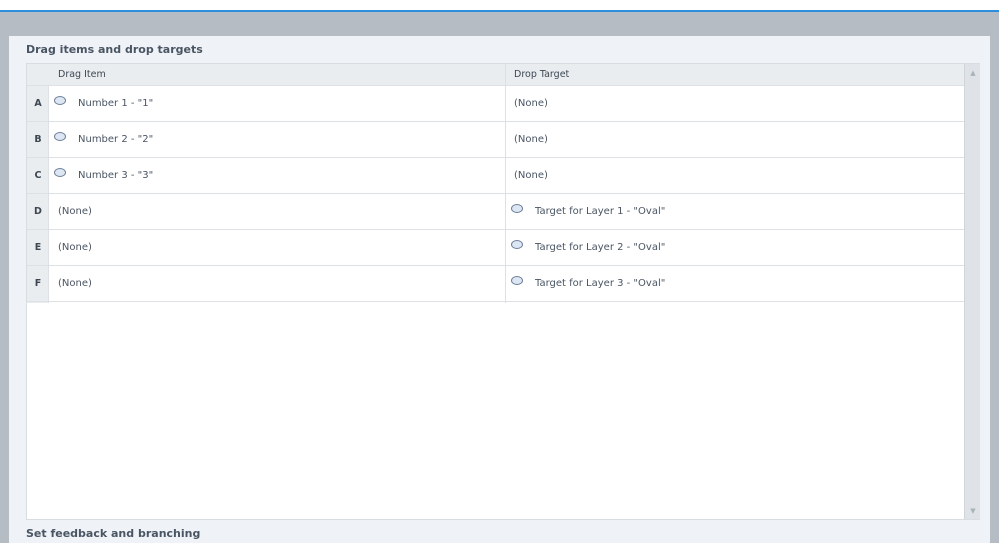  Describe the element at coordinates (38, 139) in the screenshot. I see `row-label: B` at that location.